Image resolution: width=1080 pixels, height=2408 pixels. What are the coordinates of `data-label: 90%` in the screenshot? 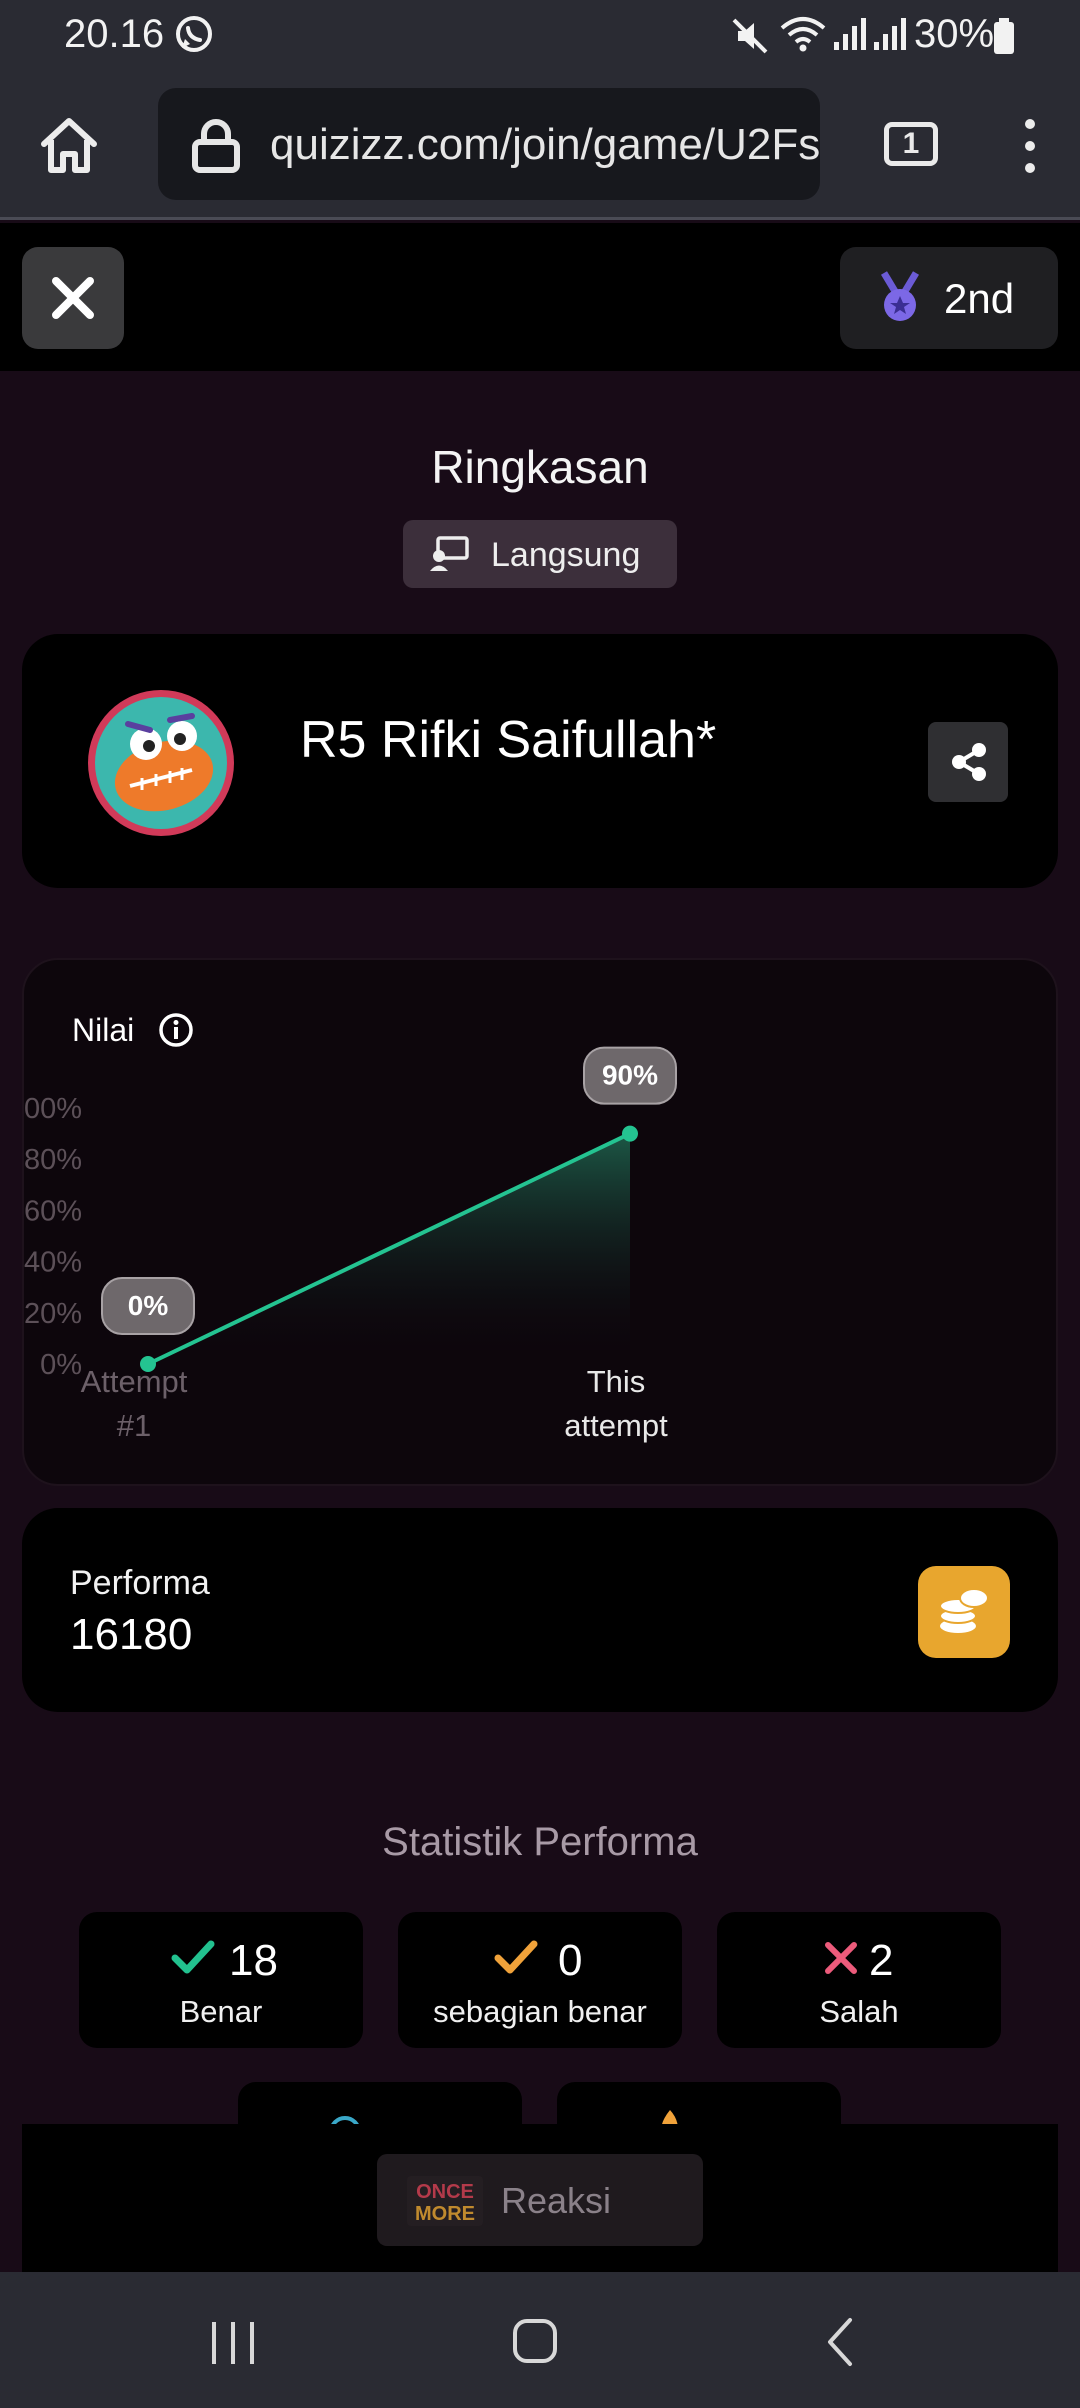 It's located at (630, 1075).